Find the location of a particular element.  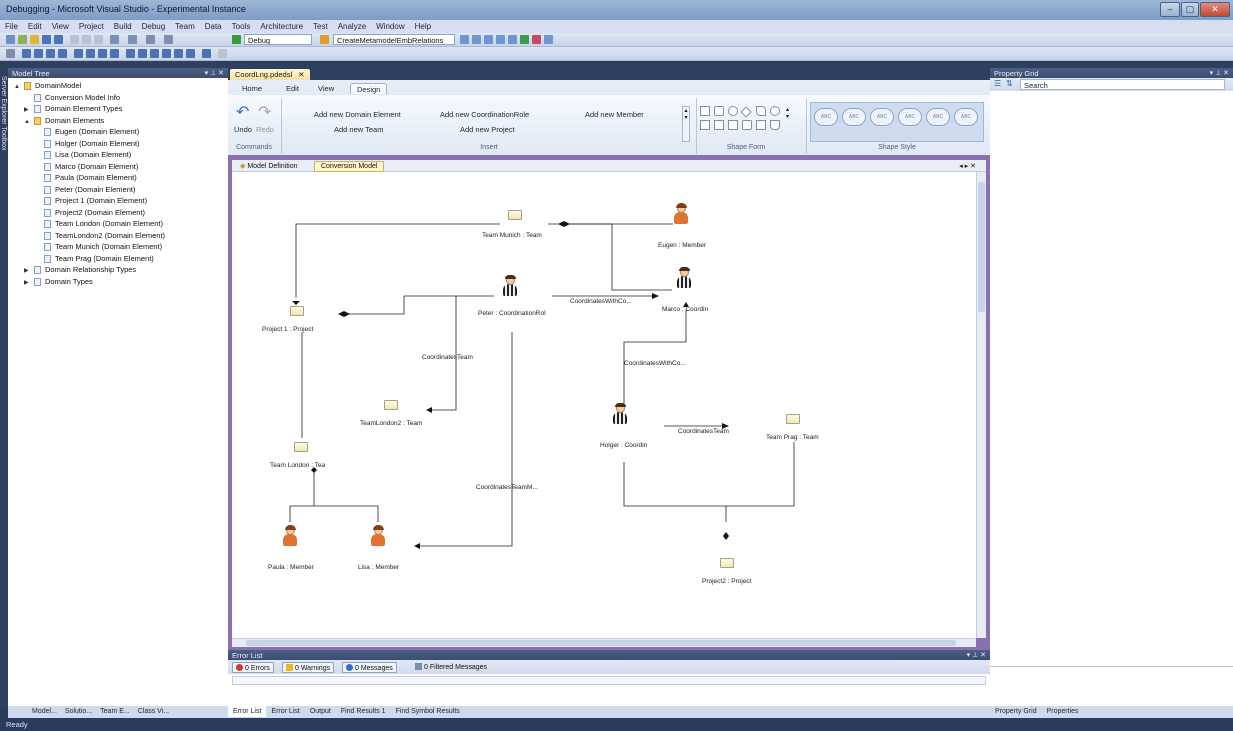

close-tab-icon: ✕ is located at coordinates (301, 74).